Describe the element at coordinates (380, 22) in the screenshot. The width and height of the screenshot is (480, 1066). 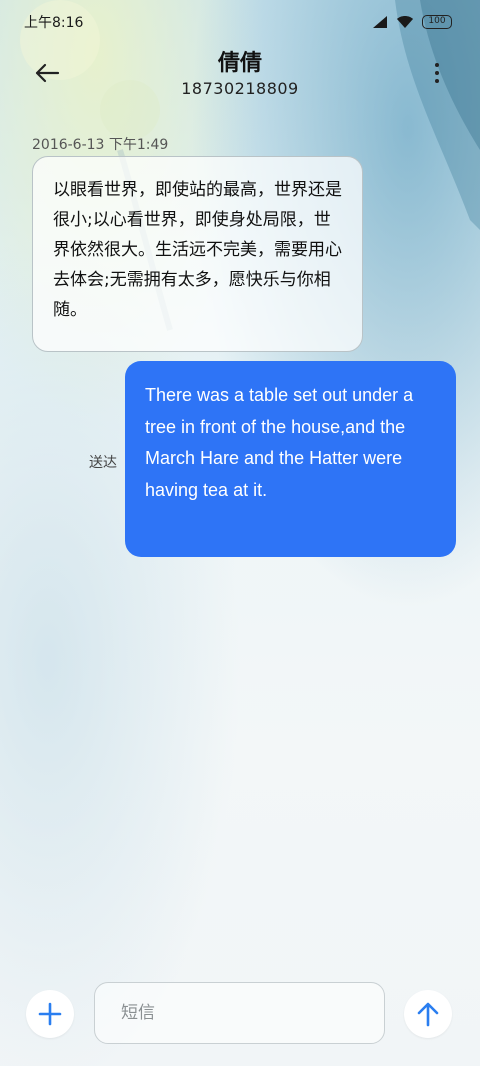
I see `signal-icon` at that location.